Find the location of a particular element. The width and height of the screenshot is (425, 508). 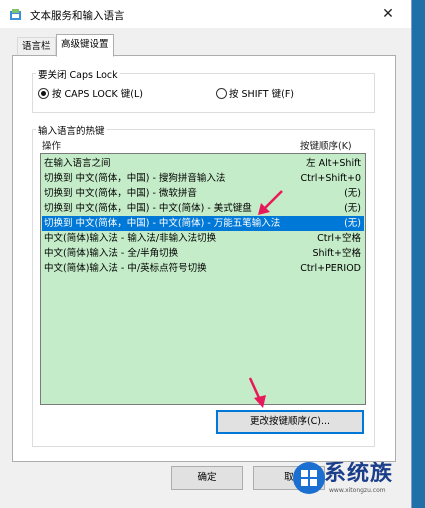

hotkey-keys: 左 Alt+Shift is located at coordinates (333, 163).